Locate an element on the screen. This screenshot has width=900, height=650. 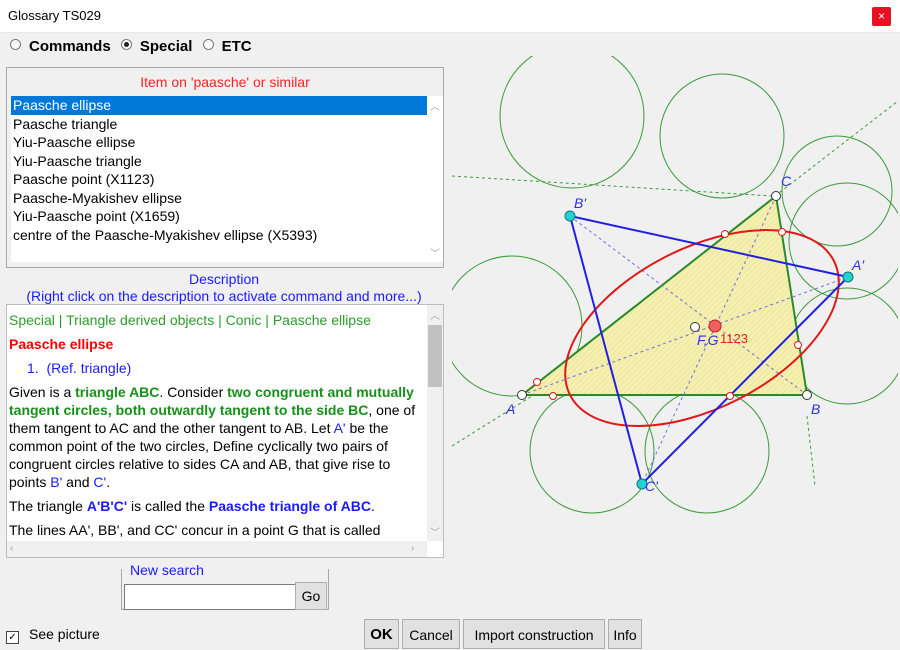
term-c-prime: C' is located at coordinates (100, 482).